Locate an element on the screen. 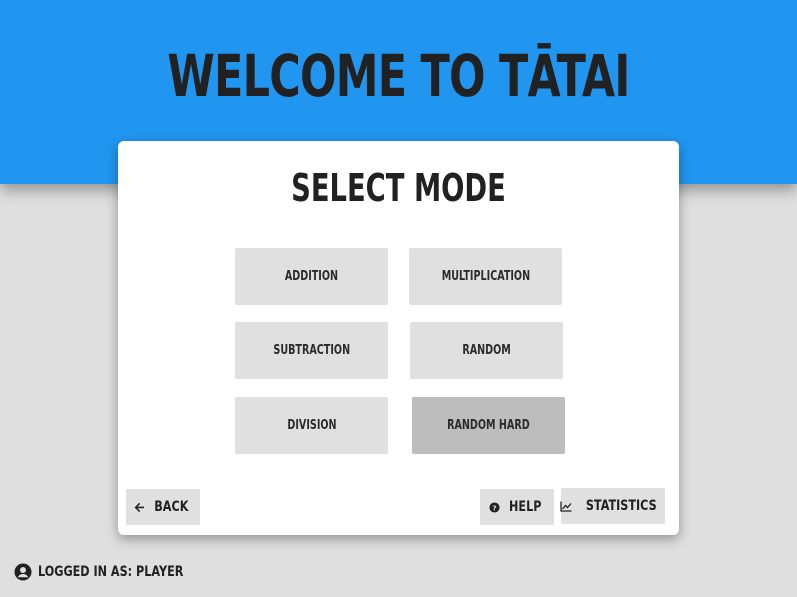  card-title: SELECT MODE is located at coordinates (398, 188).